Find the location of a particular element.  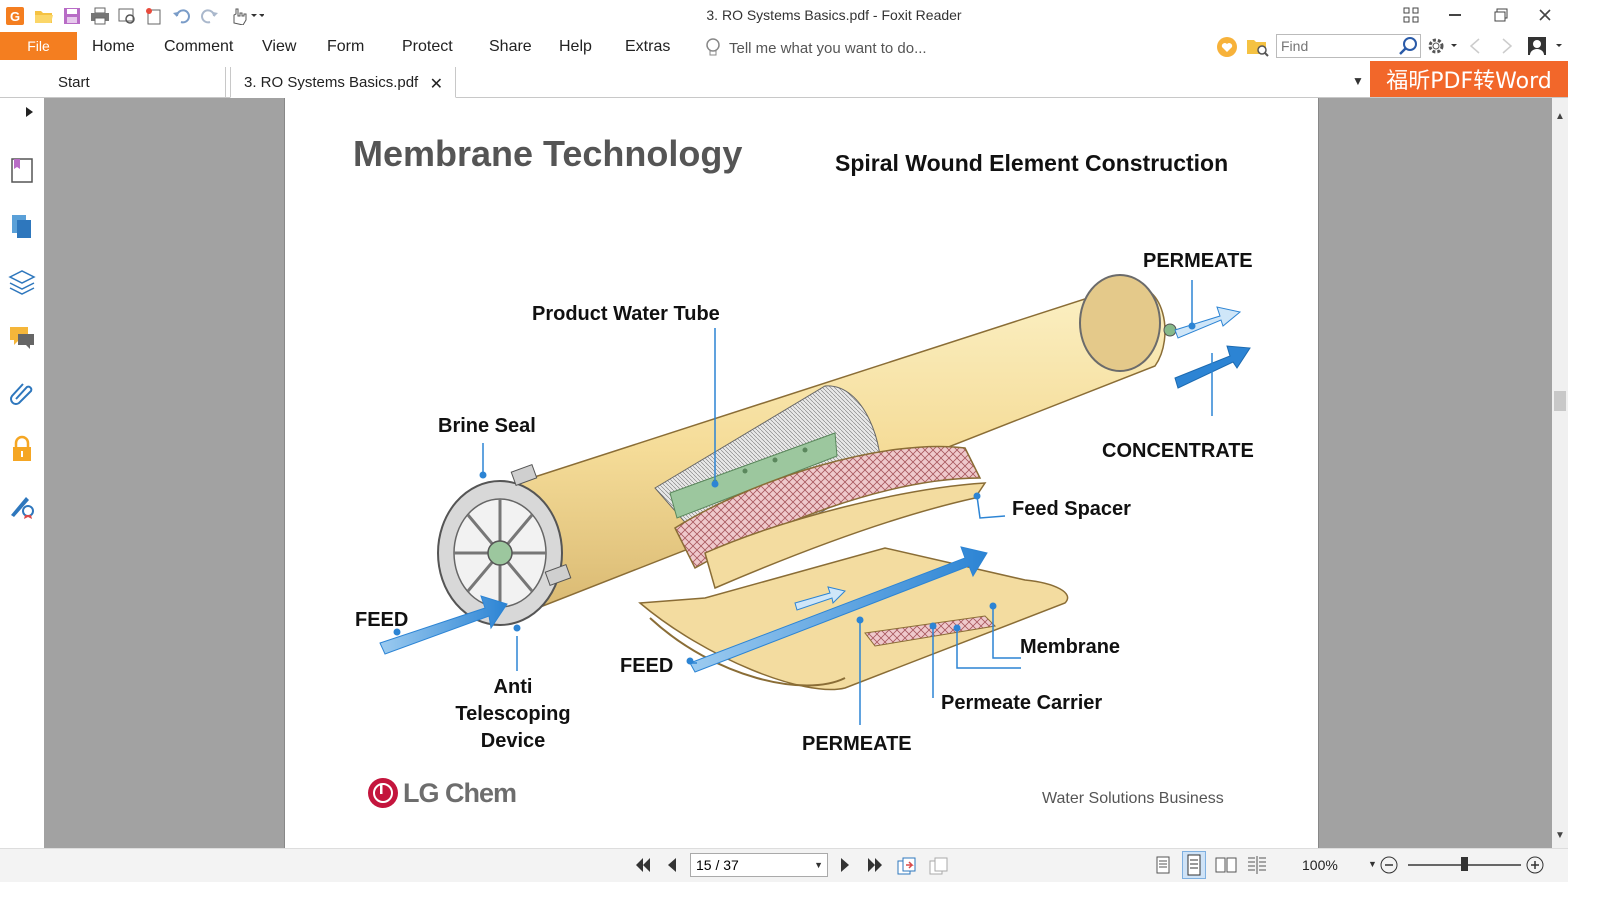

page-number-field: 15 / 37 ▼ is located at coordinates (759, 865).